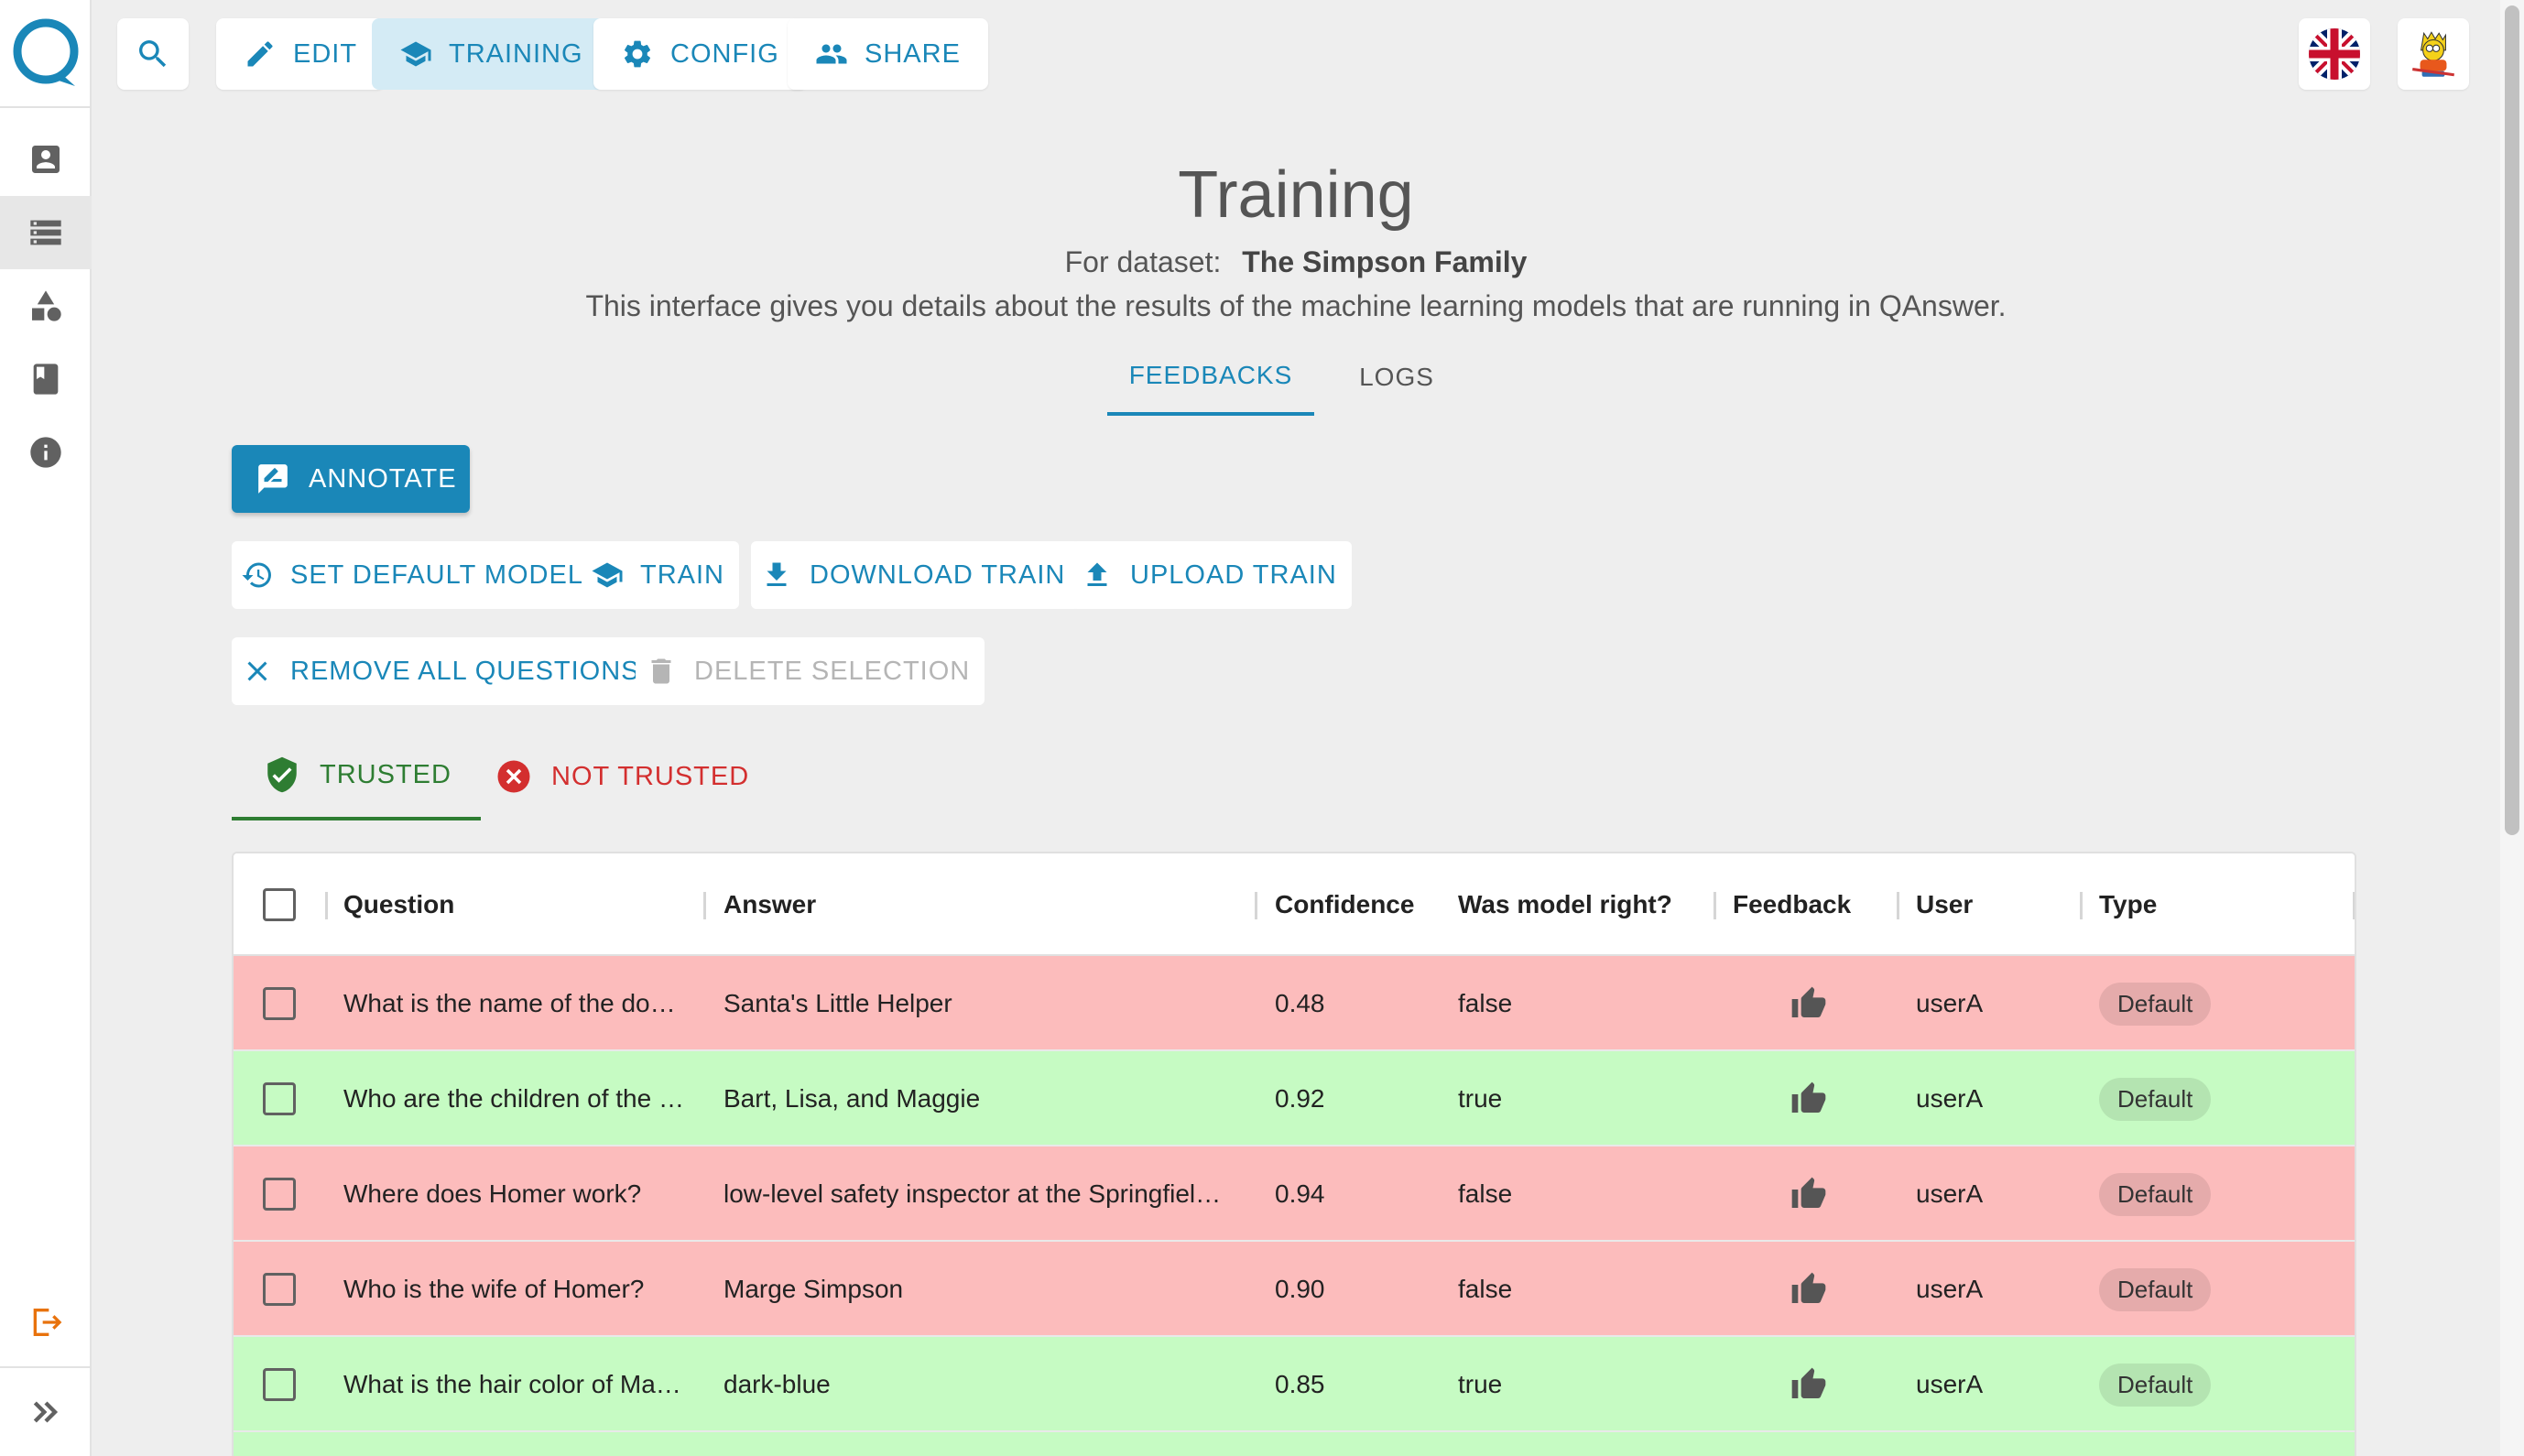 The width and height of the screenshot is (2524, 1456). I want to click on table-row-partial, so click(1294, 1444).